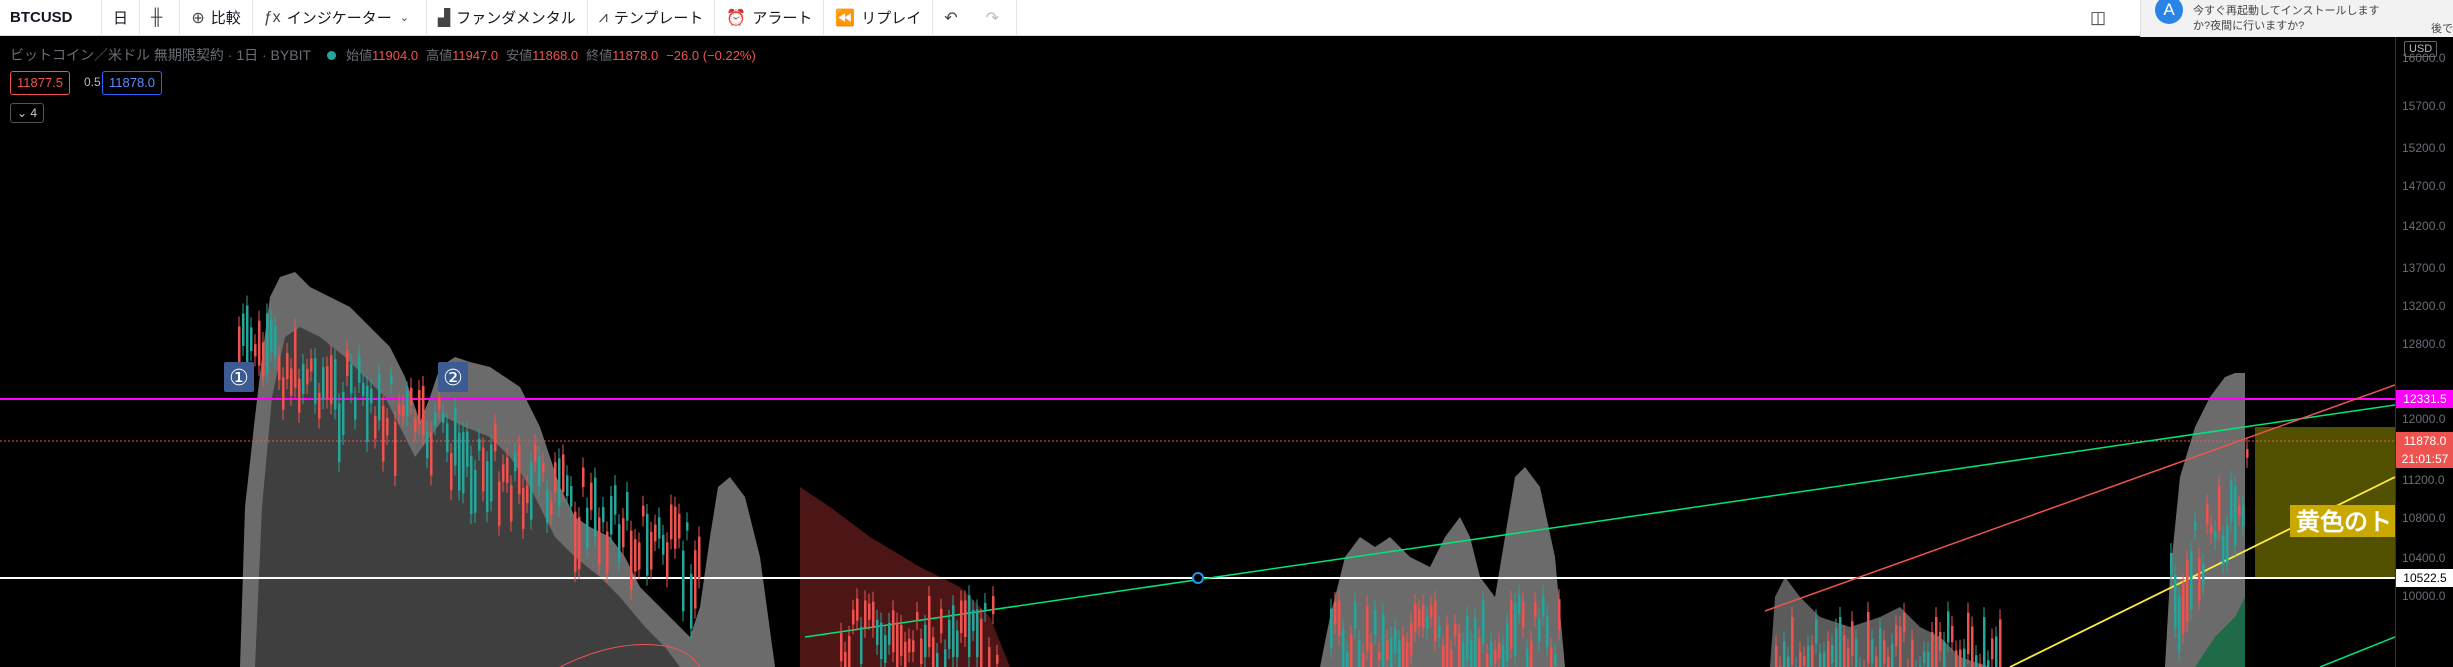  What do you see at coordinates (2424, 578) in the screenshot?
I see `white-level-tag: 10522.5` at bounding box center [2424, 578].